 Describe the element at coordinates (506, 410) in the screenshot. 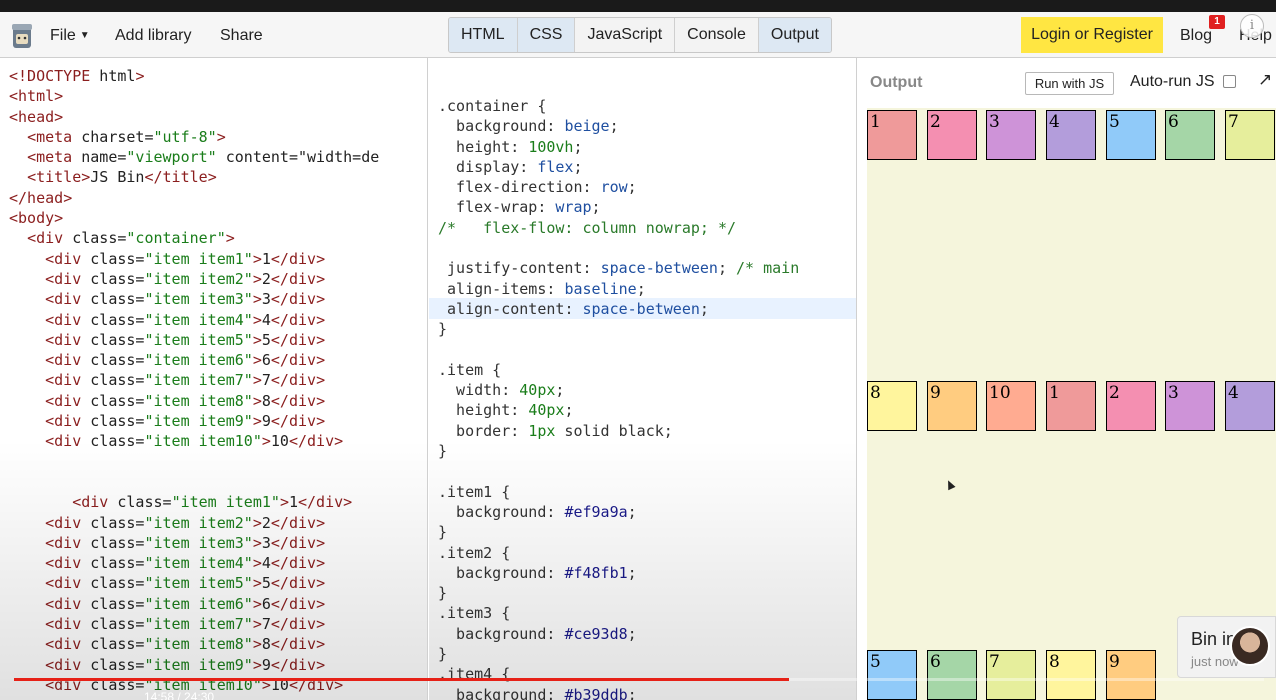

I see `css-code-line: height: 40px;` at that location.